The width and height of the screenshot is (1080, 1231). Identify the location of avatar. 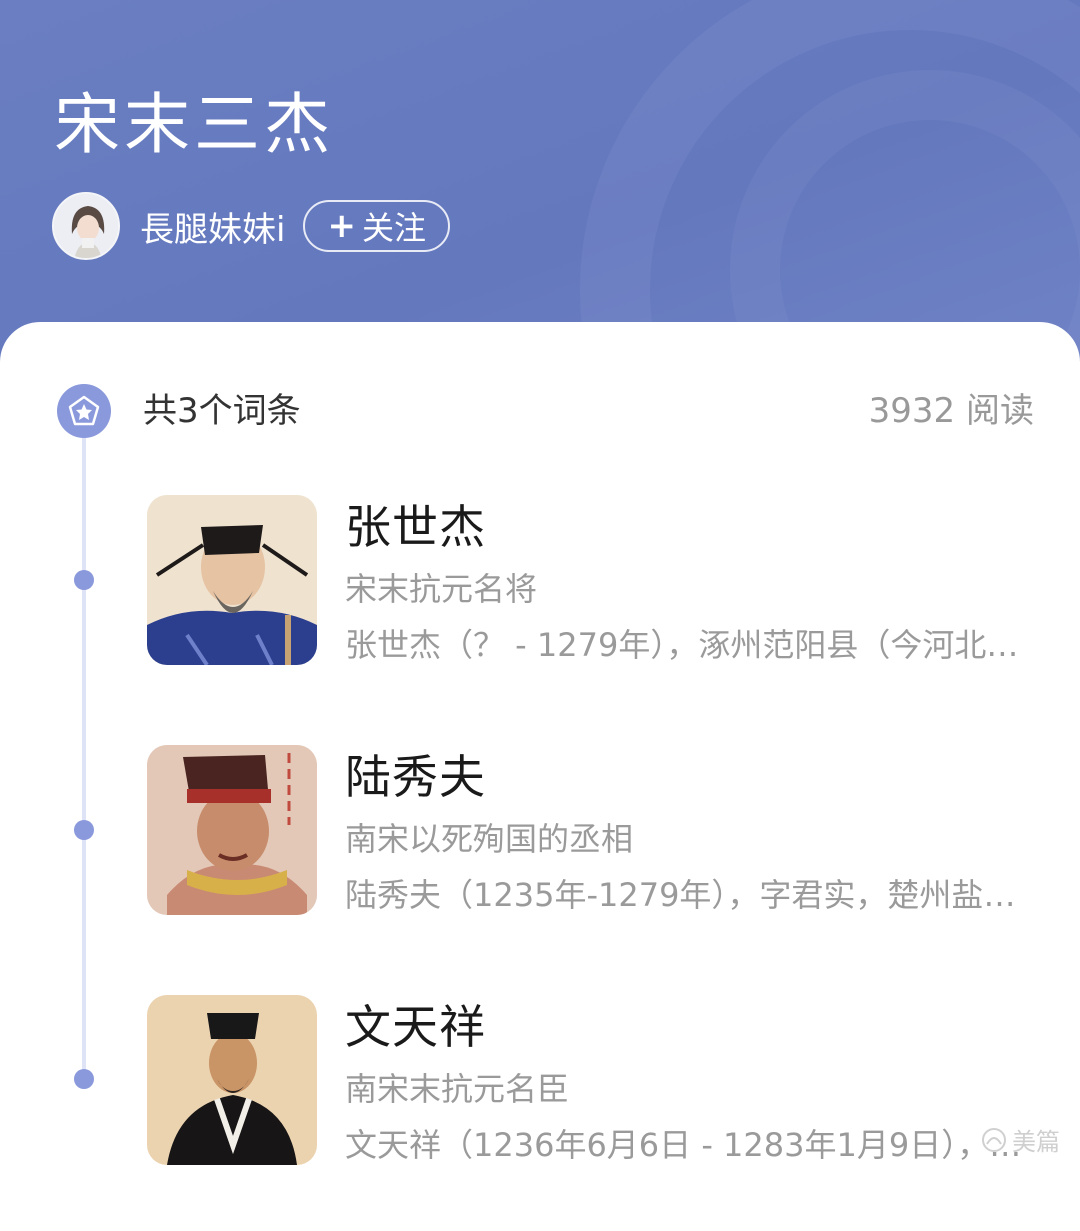
(86, 226).